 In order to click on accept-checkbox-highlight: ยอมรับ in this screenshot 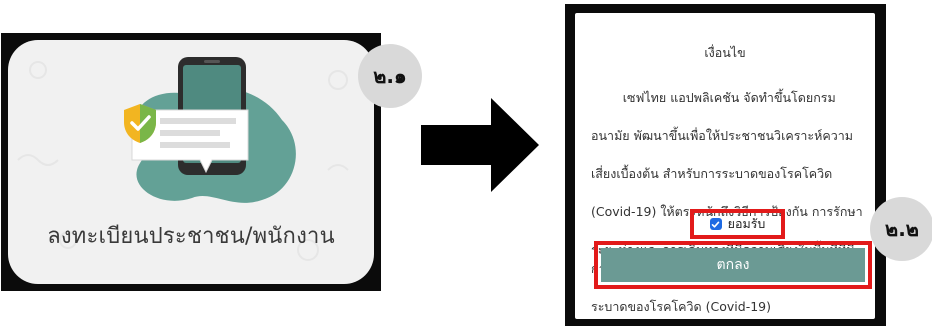, I will do `click(737, 224)`.